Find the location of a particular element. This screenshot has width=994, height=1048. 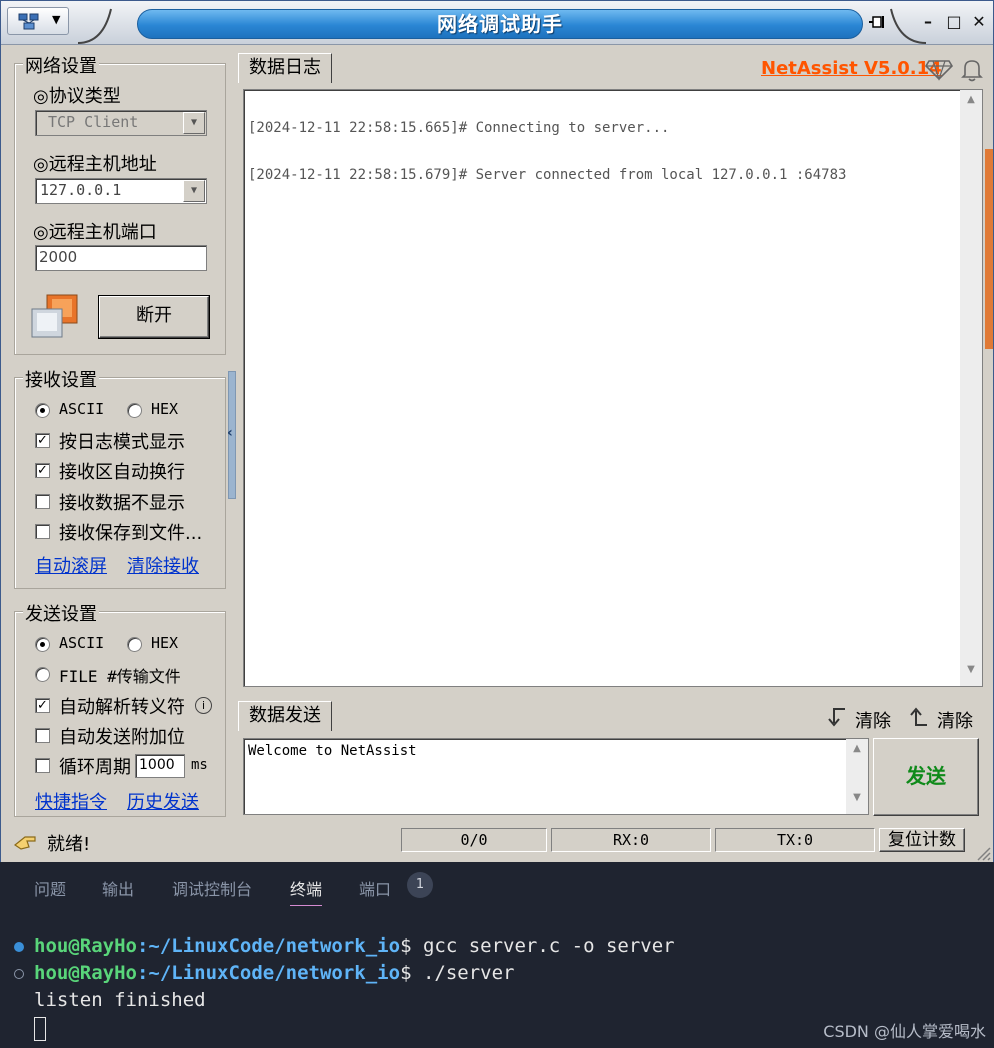

remote-host-value: 127.0.0.1 is located at coordinates (81, 190).